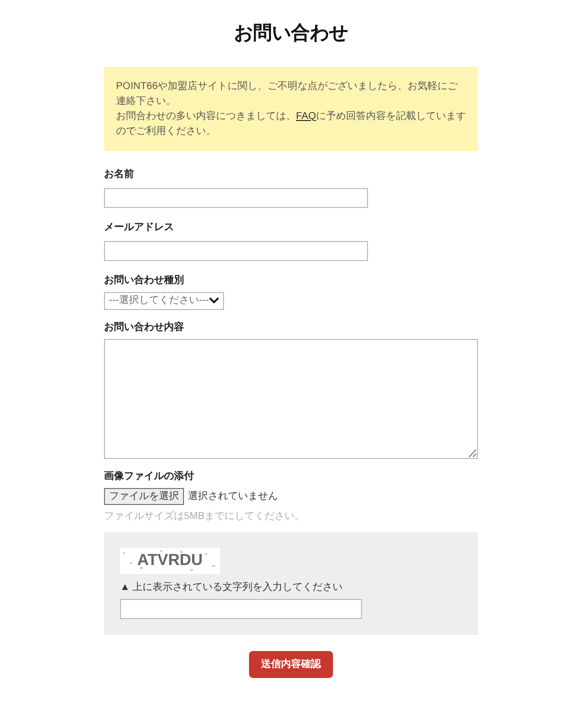 Image resolution: width=582 pixels, height=706 pixels. Describe the element at coordinates (144, 281) in the screenshot. I see `field-label: お問い合わせ種別` at that location.